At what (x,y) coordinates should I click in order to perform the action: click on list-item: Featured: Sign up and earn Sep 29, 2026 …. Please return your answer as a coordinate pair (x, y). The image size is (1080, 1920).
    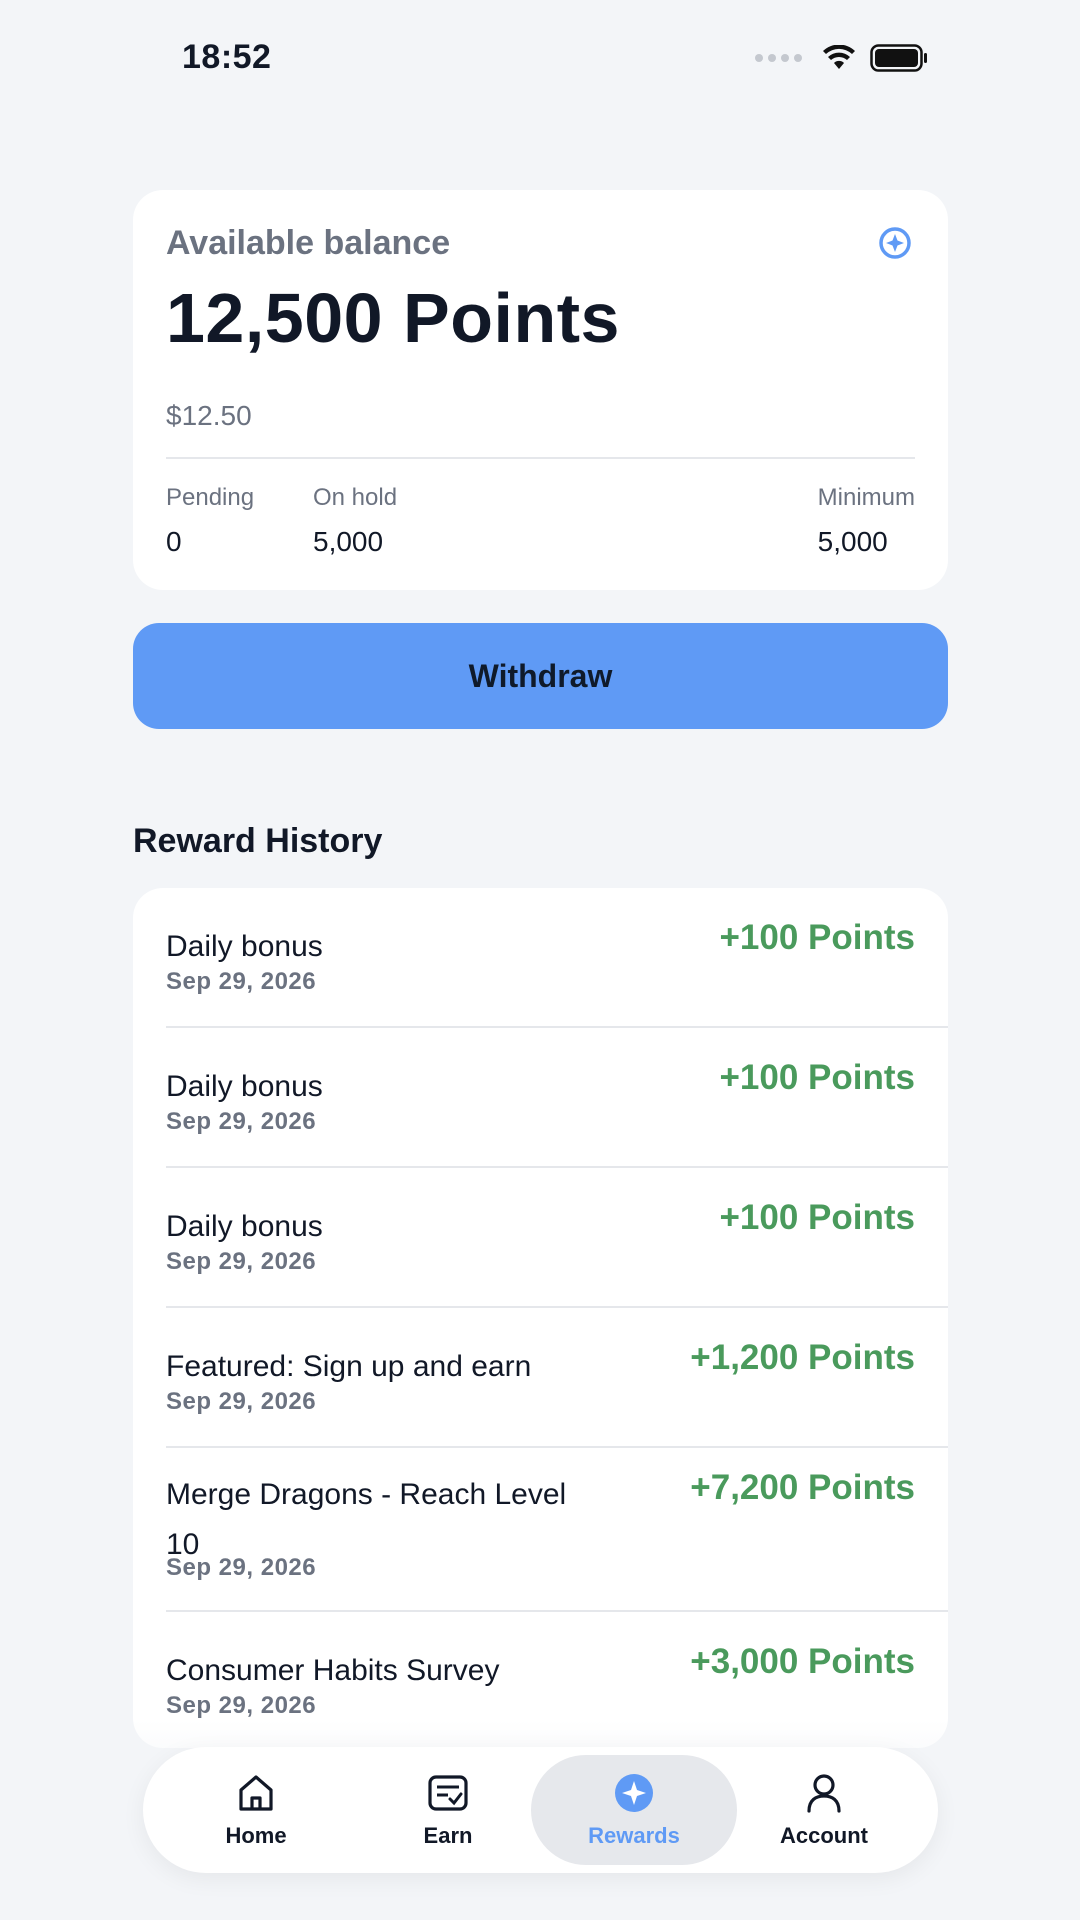
    Looking at the image, I should click on (540, 1378).